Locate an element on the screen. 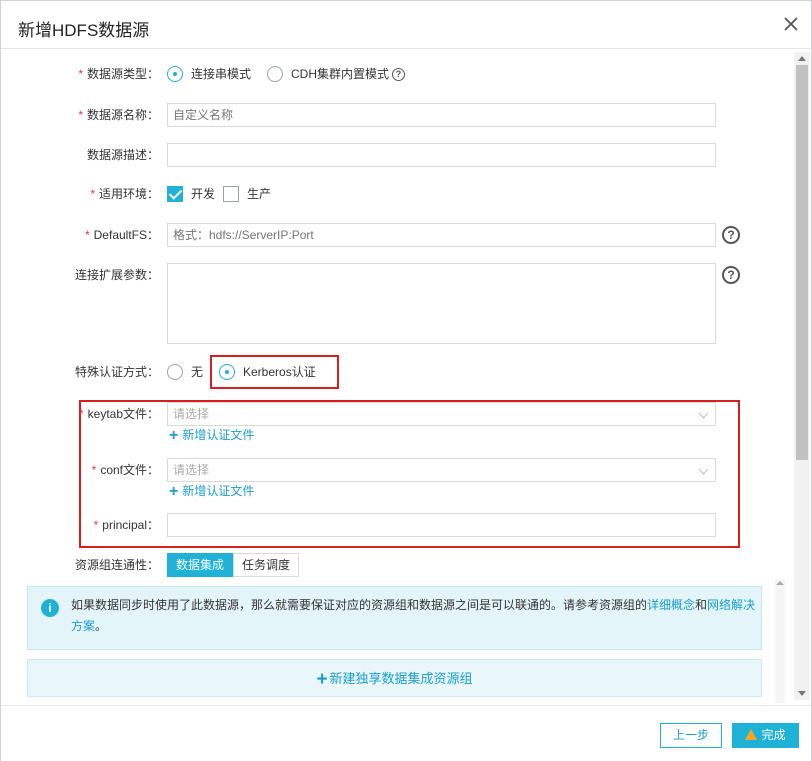 The image size is (812, 761). resgroup-label: 资源组连通性： is located at coordinates (116, 565).